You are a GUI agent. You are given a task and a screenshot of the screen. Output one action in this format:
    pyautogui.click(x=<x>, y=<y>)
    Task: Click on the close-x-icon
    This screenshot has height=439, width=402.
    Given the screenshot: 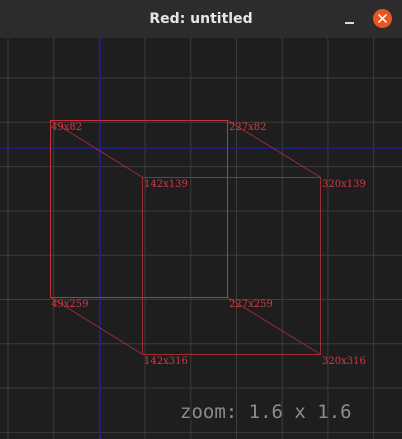 What is the action you would take?
    pyautogui.click(x=382, y=18)
    